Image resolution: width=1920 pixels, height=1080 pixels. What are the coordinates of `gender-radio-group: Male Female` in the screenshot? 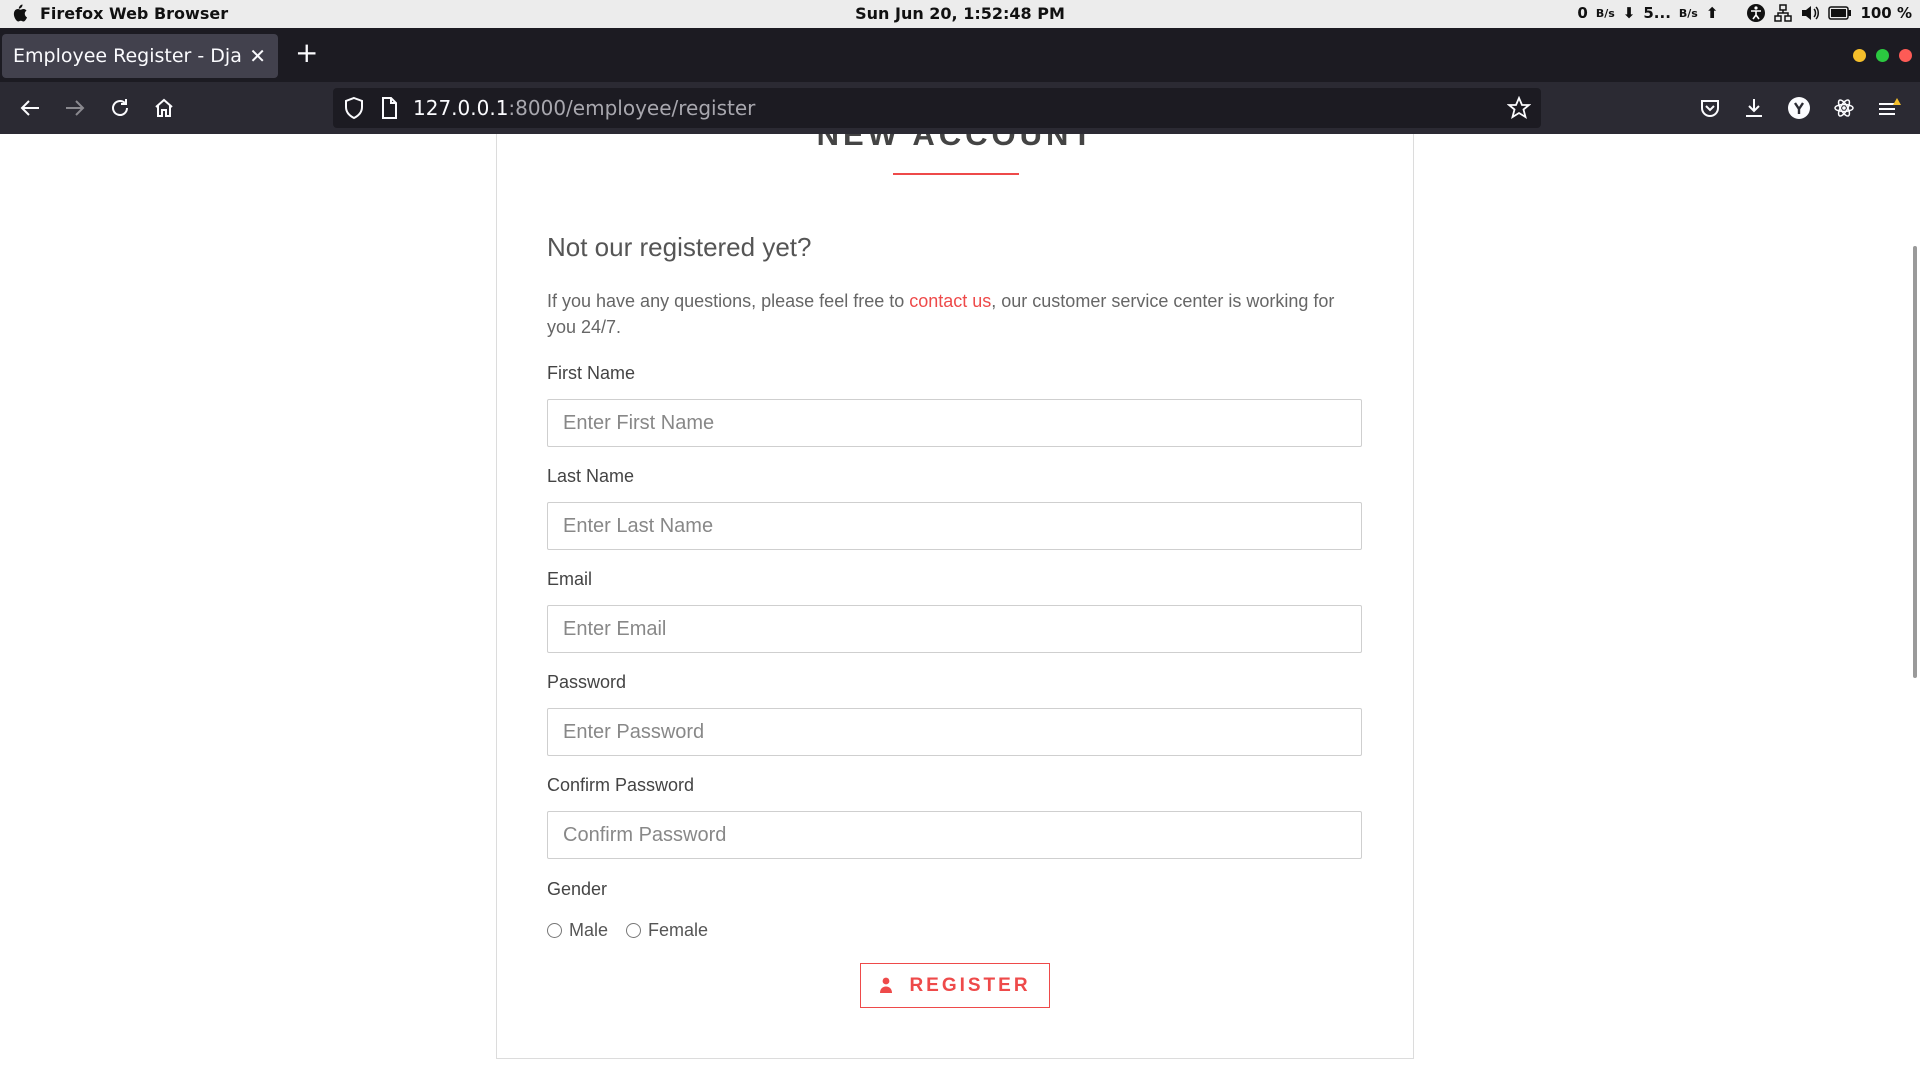 It's located at (636, 930).